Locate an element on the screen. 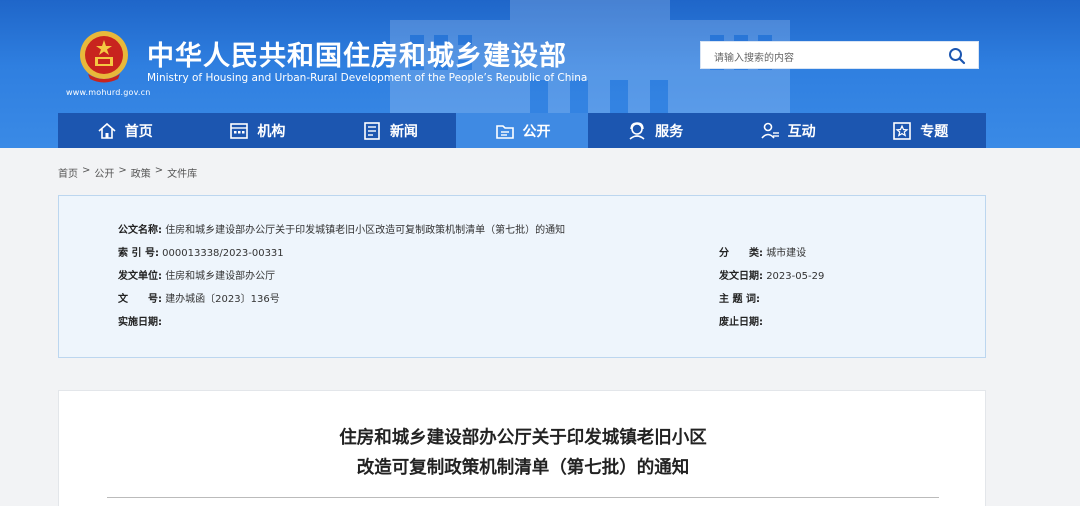 Image resolution: width=1080 pixels, height=506 pixels. newspaper-icon is located at coordinates (372, 130).